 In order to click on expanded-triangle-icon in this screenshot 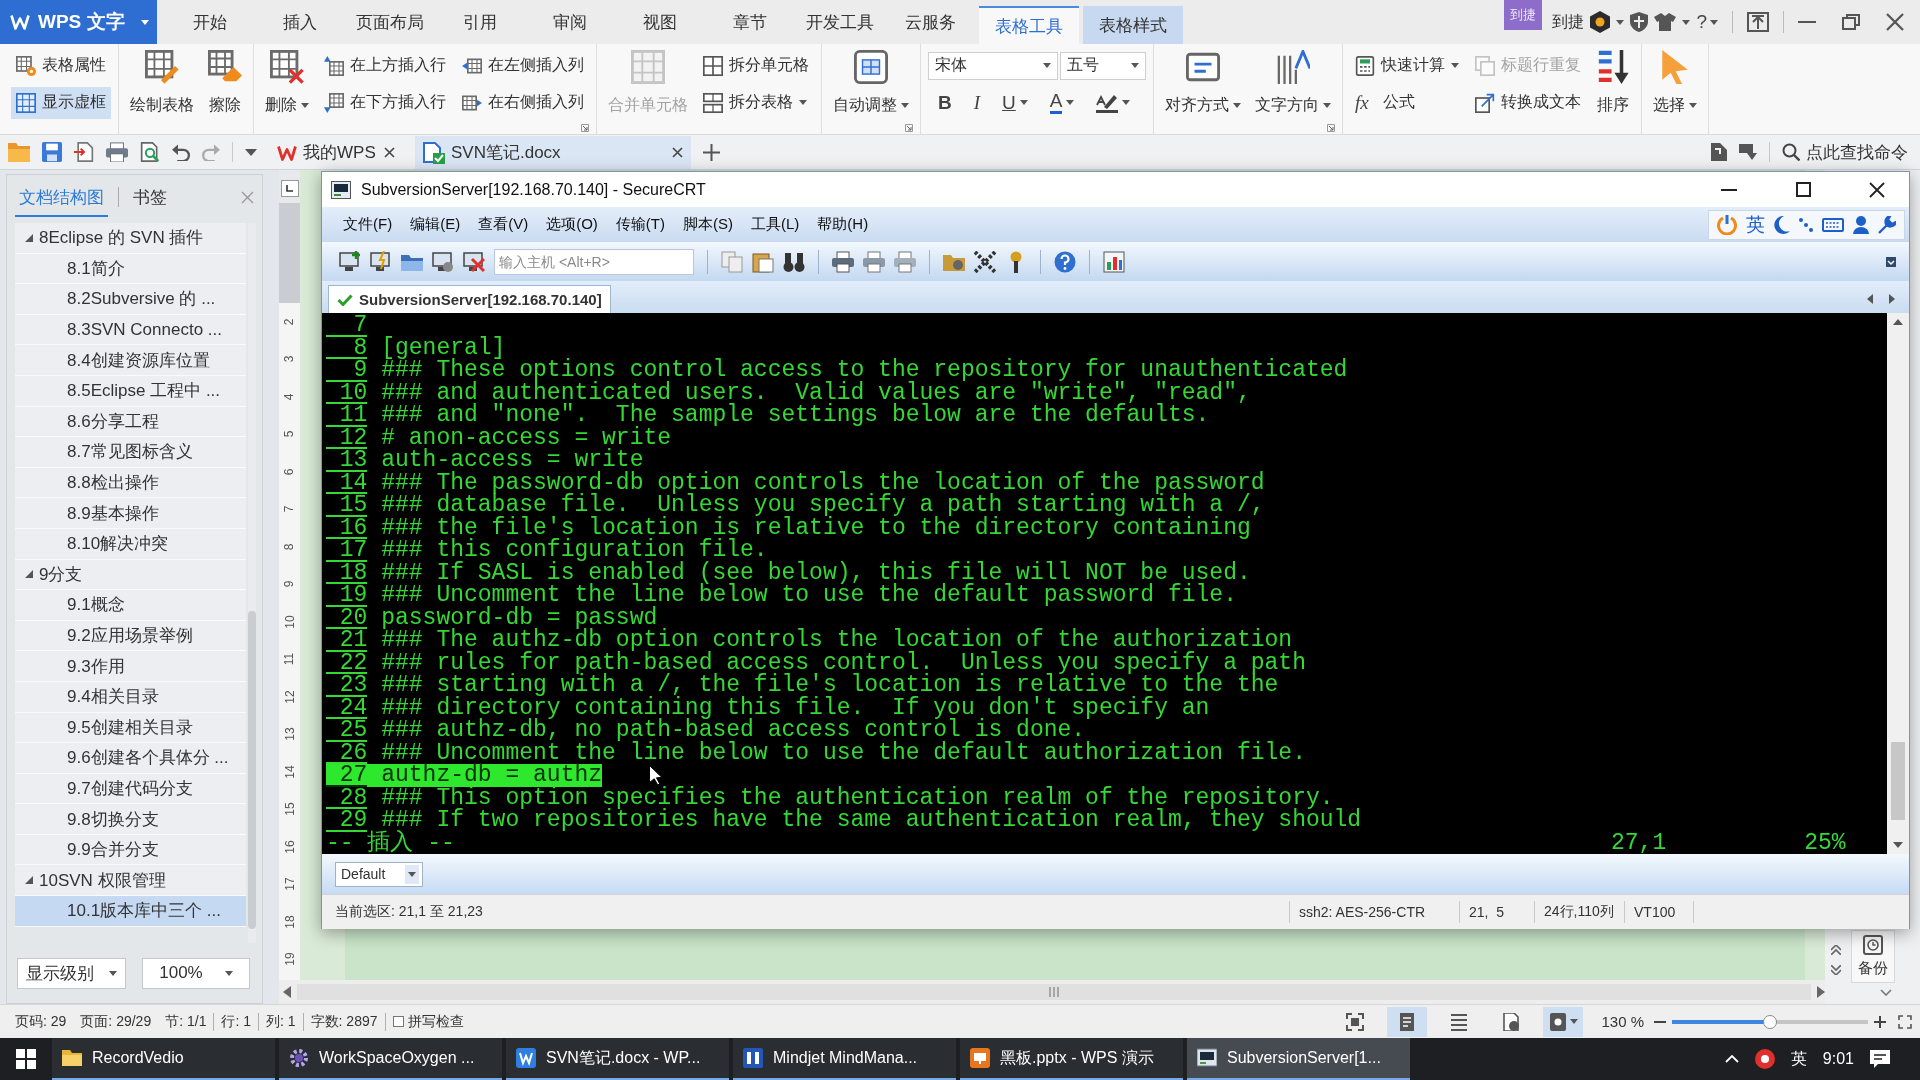, I will do `click(29, 237)`.